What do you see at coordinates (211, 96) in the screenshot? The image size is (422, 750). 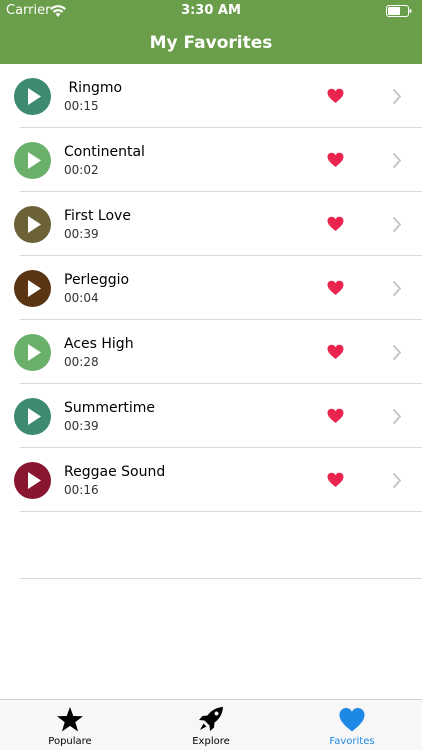 I see `song-row: Ringmo 00:15` at bounding box center [211, 96].